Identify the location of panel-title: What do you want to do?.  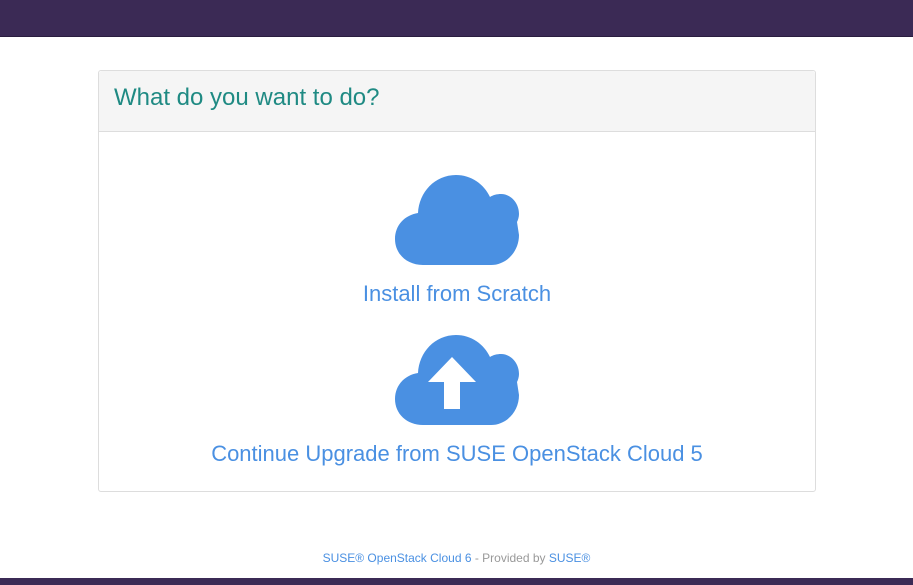
(247, 97).